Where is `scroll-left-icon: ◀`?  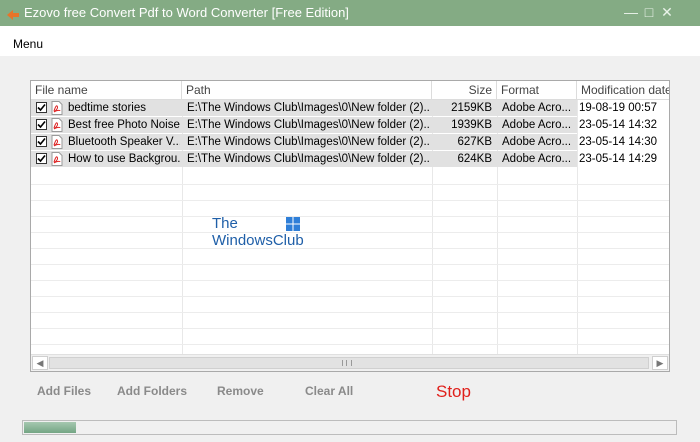 scroll-left-icon: ◀ is located at coordinates (40, 363).